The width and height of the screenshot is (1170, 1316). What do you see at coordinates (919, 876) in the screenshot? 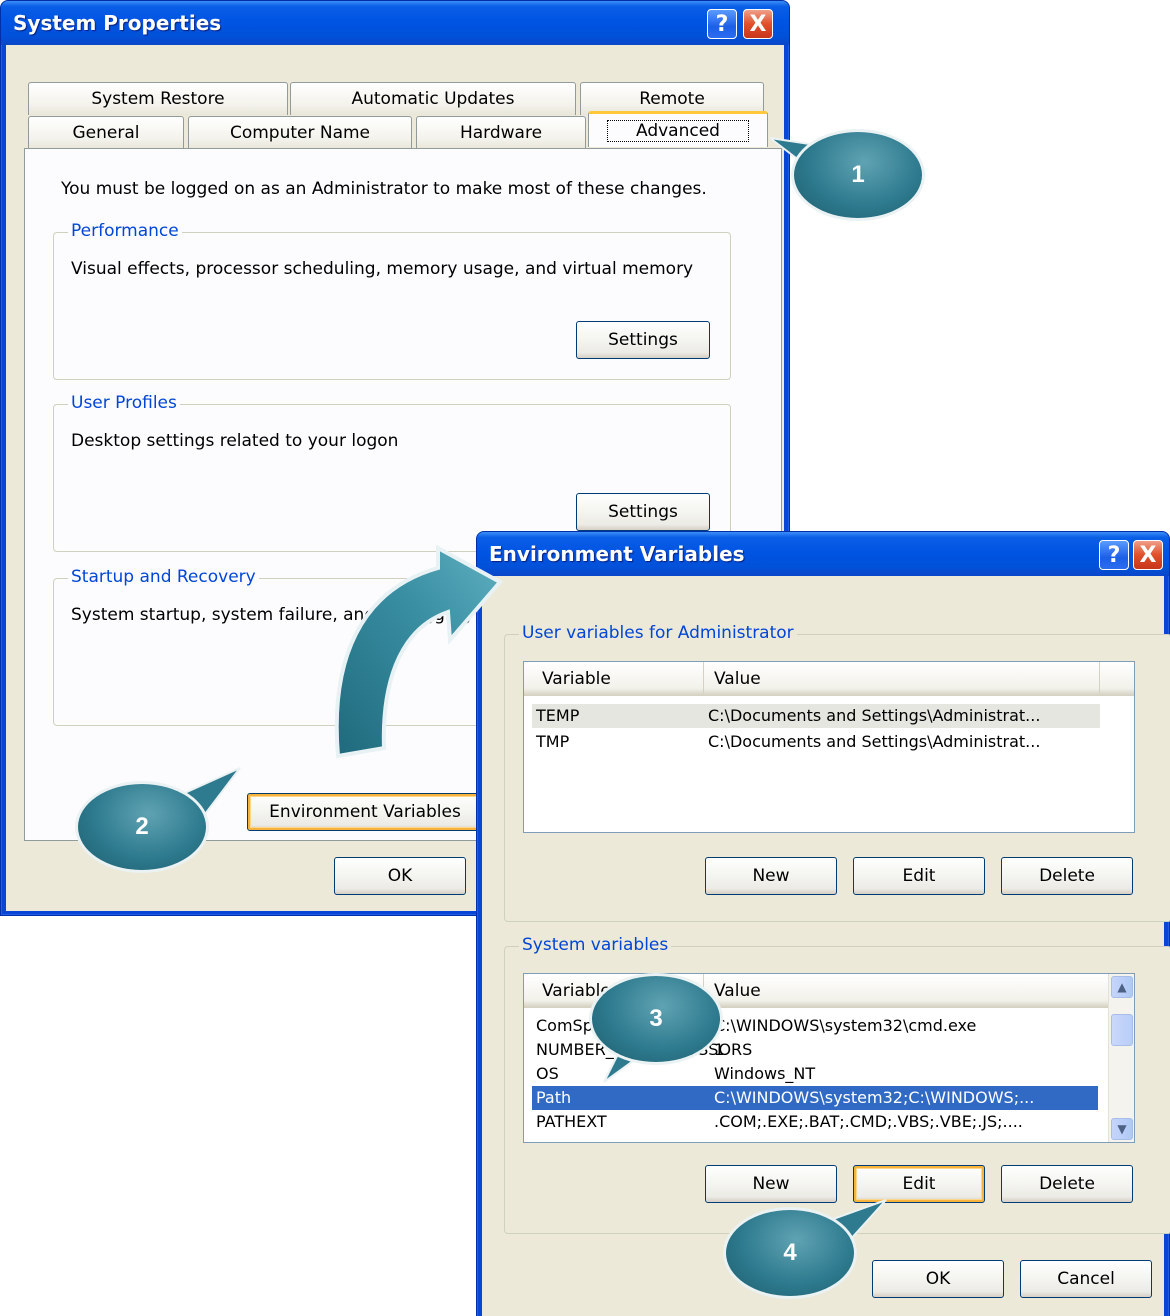
I see `user-edit-button: Edit` at bounding box center [919, 876].